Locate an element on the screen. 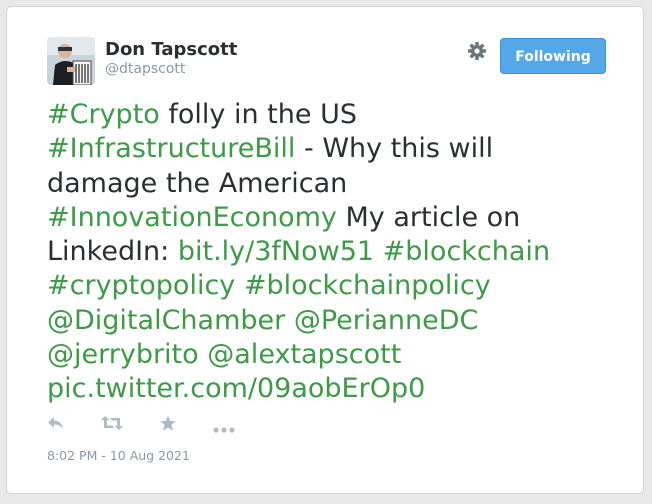 The height and width of the screenshot is (504, 652). tweet-line: damage the American is located at coordinates (337, 184).